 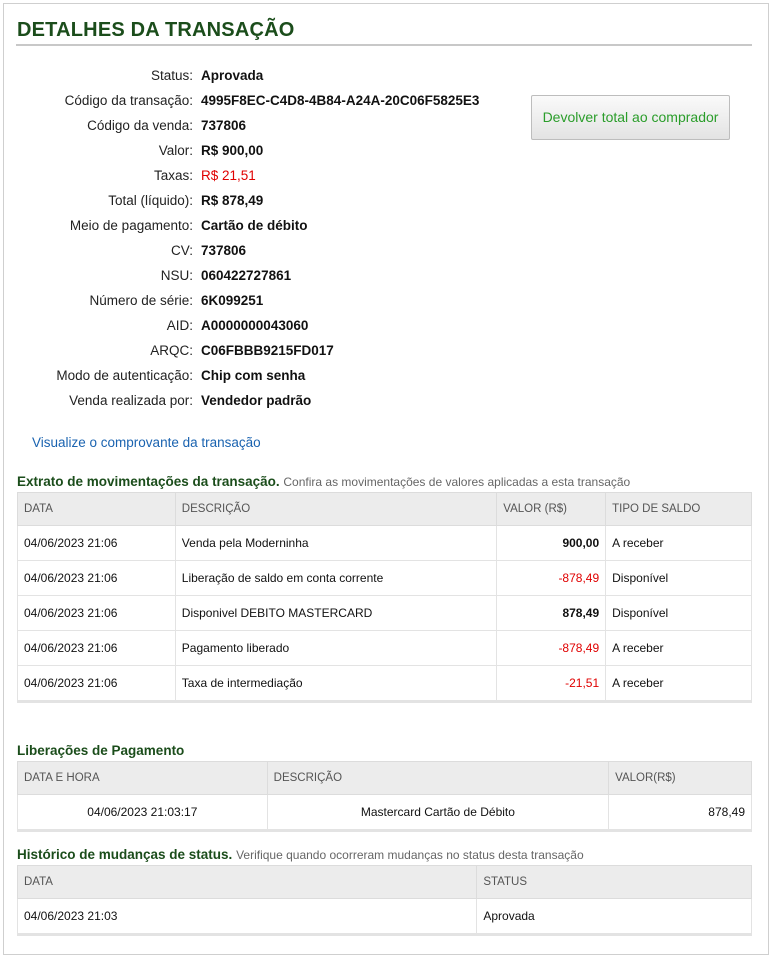 What do you see at coordinates (614, 917) in the screenshot?
I see `cell-status: Aprovada` at bounding box center [614, 917].